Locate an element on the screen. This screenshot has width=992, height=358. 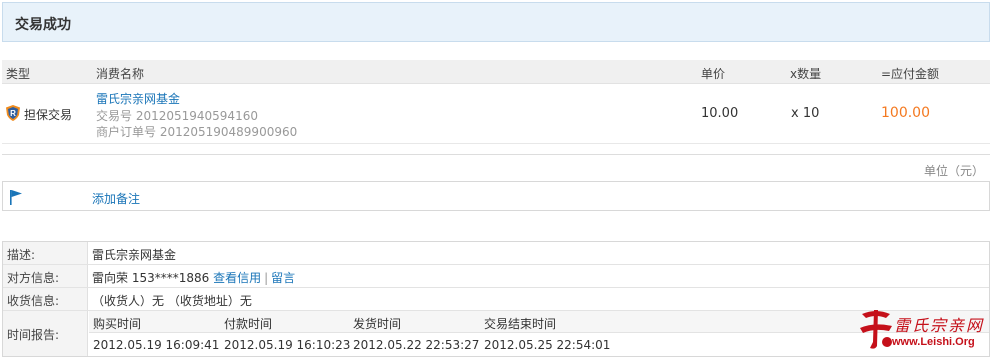
amount-due: 100.00 is located at coordinates (905, 113).